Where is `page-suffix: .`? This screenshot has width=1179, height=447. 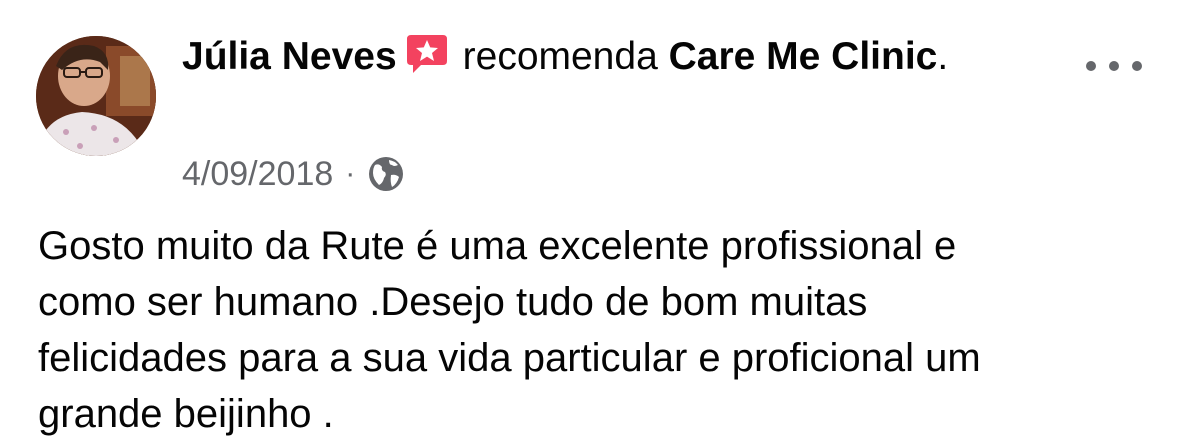
page-suffix: . is located at coordinates (943, 56).